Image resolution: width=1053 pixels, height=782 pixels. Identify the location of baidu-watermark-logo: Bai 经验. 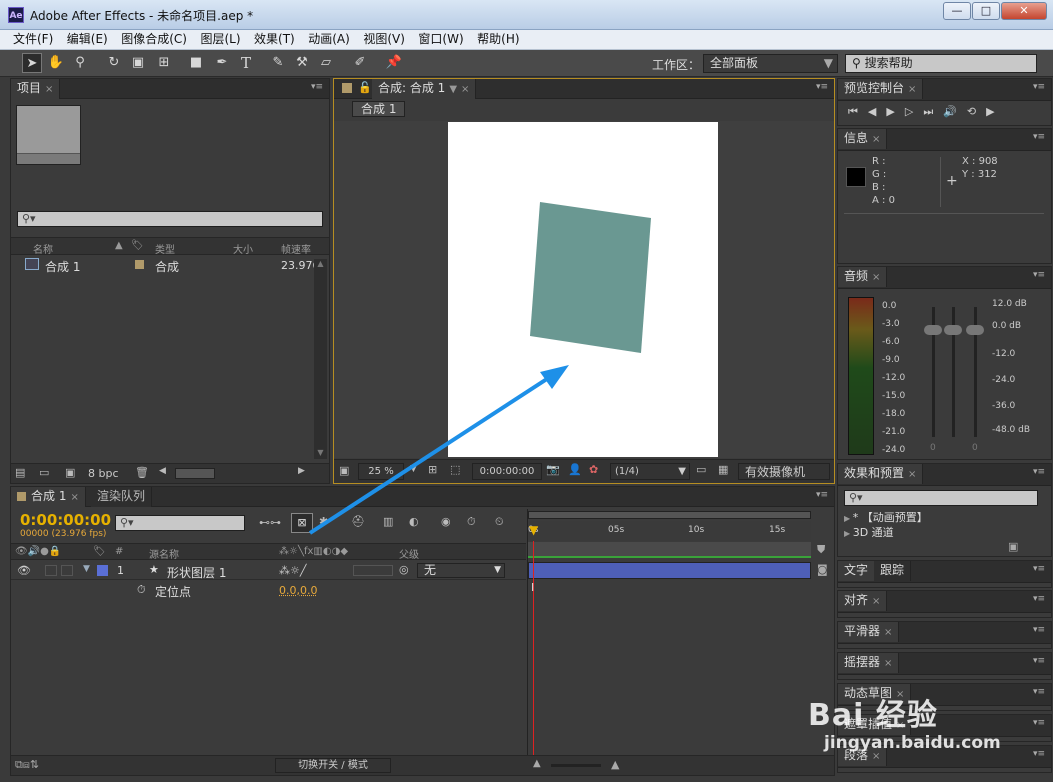
(873, 715).